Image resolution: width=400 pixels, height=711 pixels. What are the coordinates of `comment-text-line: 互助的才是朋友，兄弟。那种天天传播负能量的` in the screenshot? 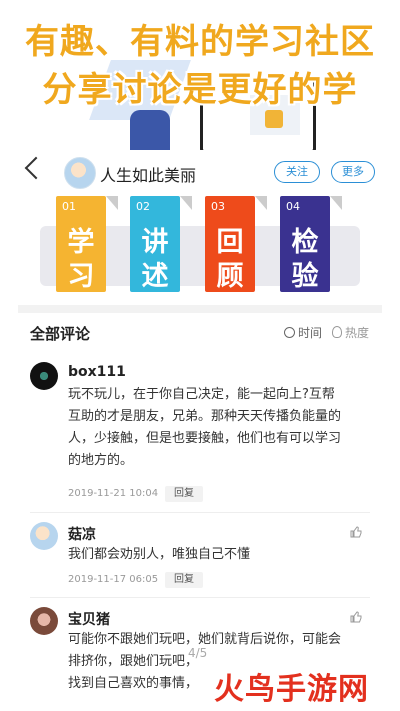 It's located at (205, 416).